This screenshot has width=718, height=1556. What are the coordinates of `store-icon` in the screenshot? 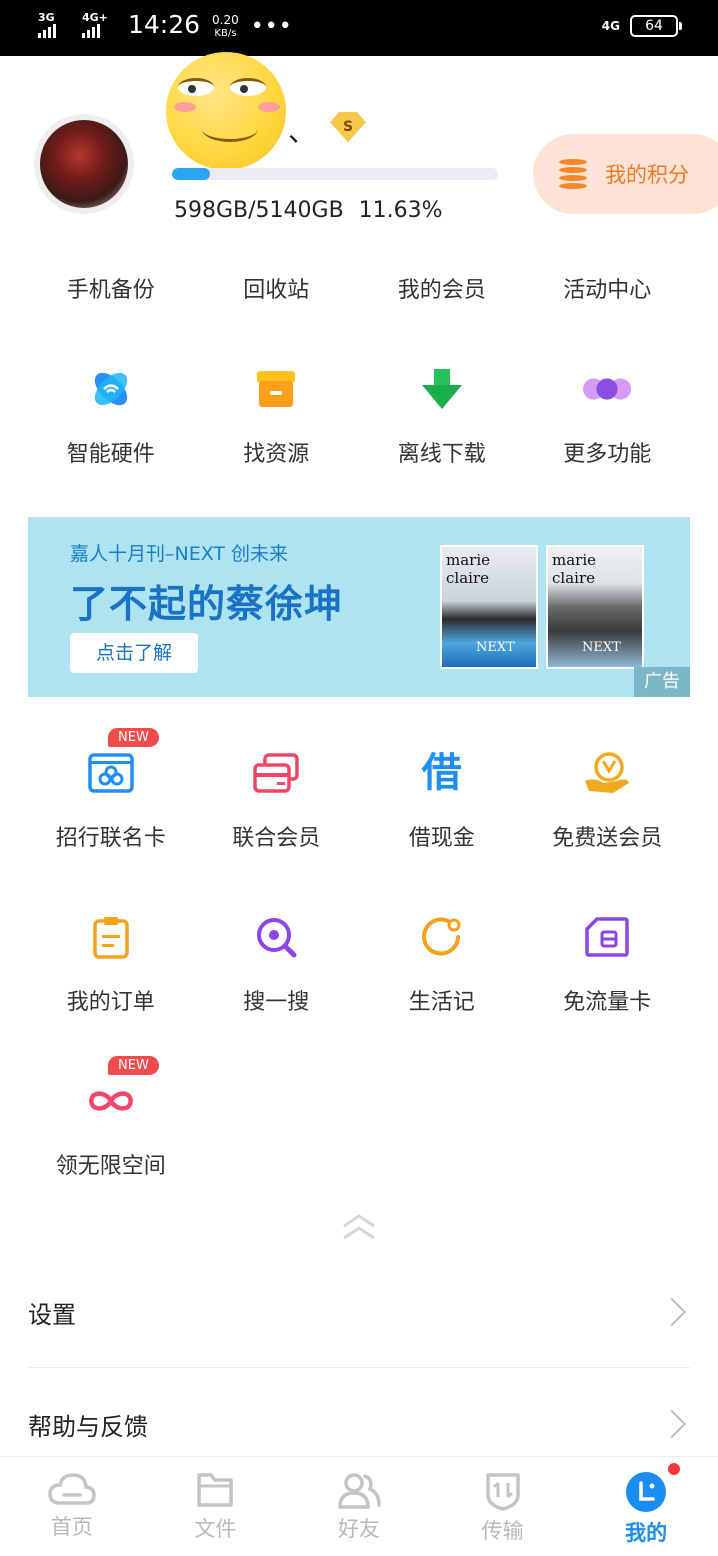 It's located at (276, 389).